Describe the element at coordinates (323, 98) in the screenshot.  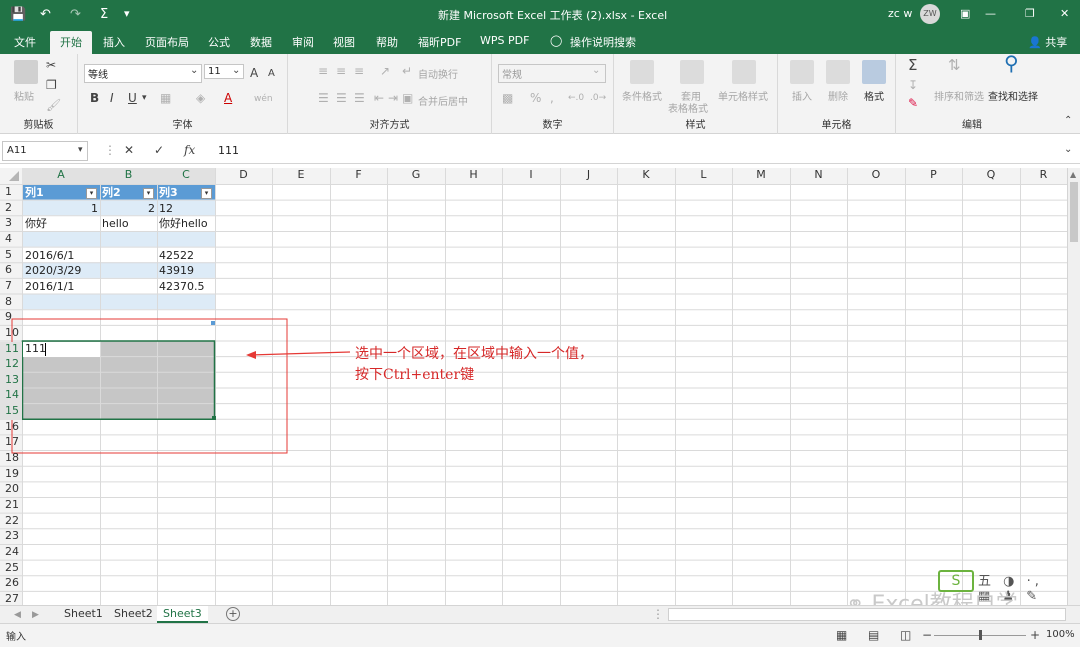
I see `align-left-icon: ☰` at that location.